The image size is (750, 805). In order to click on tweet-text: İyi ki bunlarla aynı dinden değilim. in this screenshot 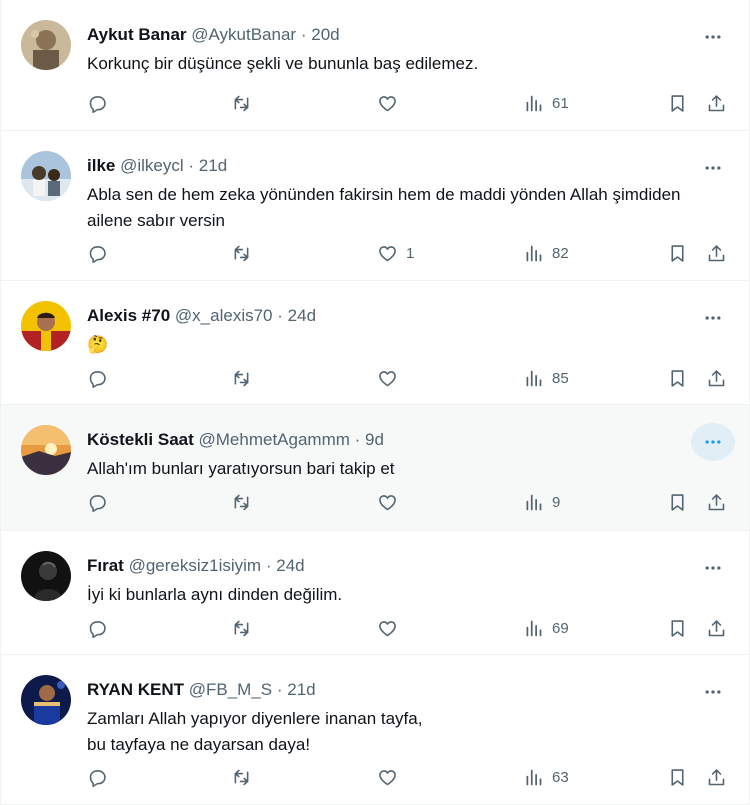, I will do `click(215, 594)`.